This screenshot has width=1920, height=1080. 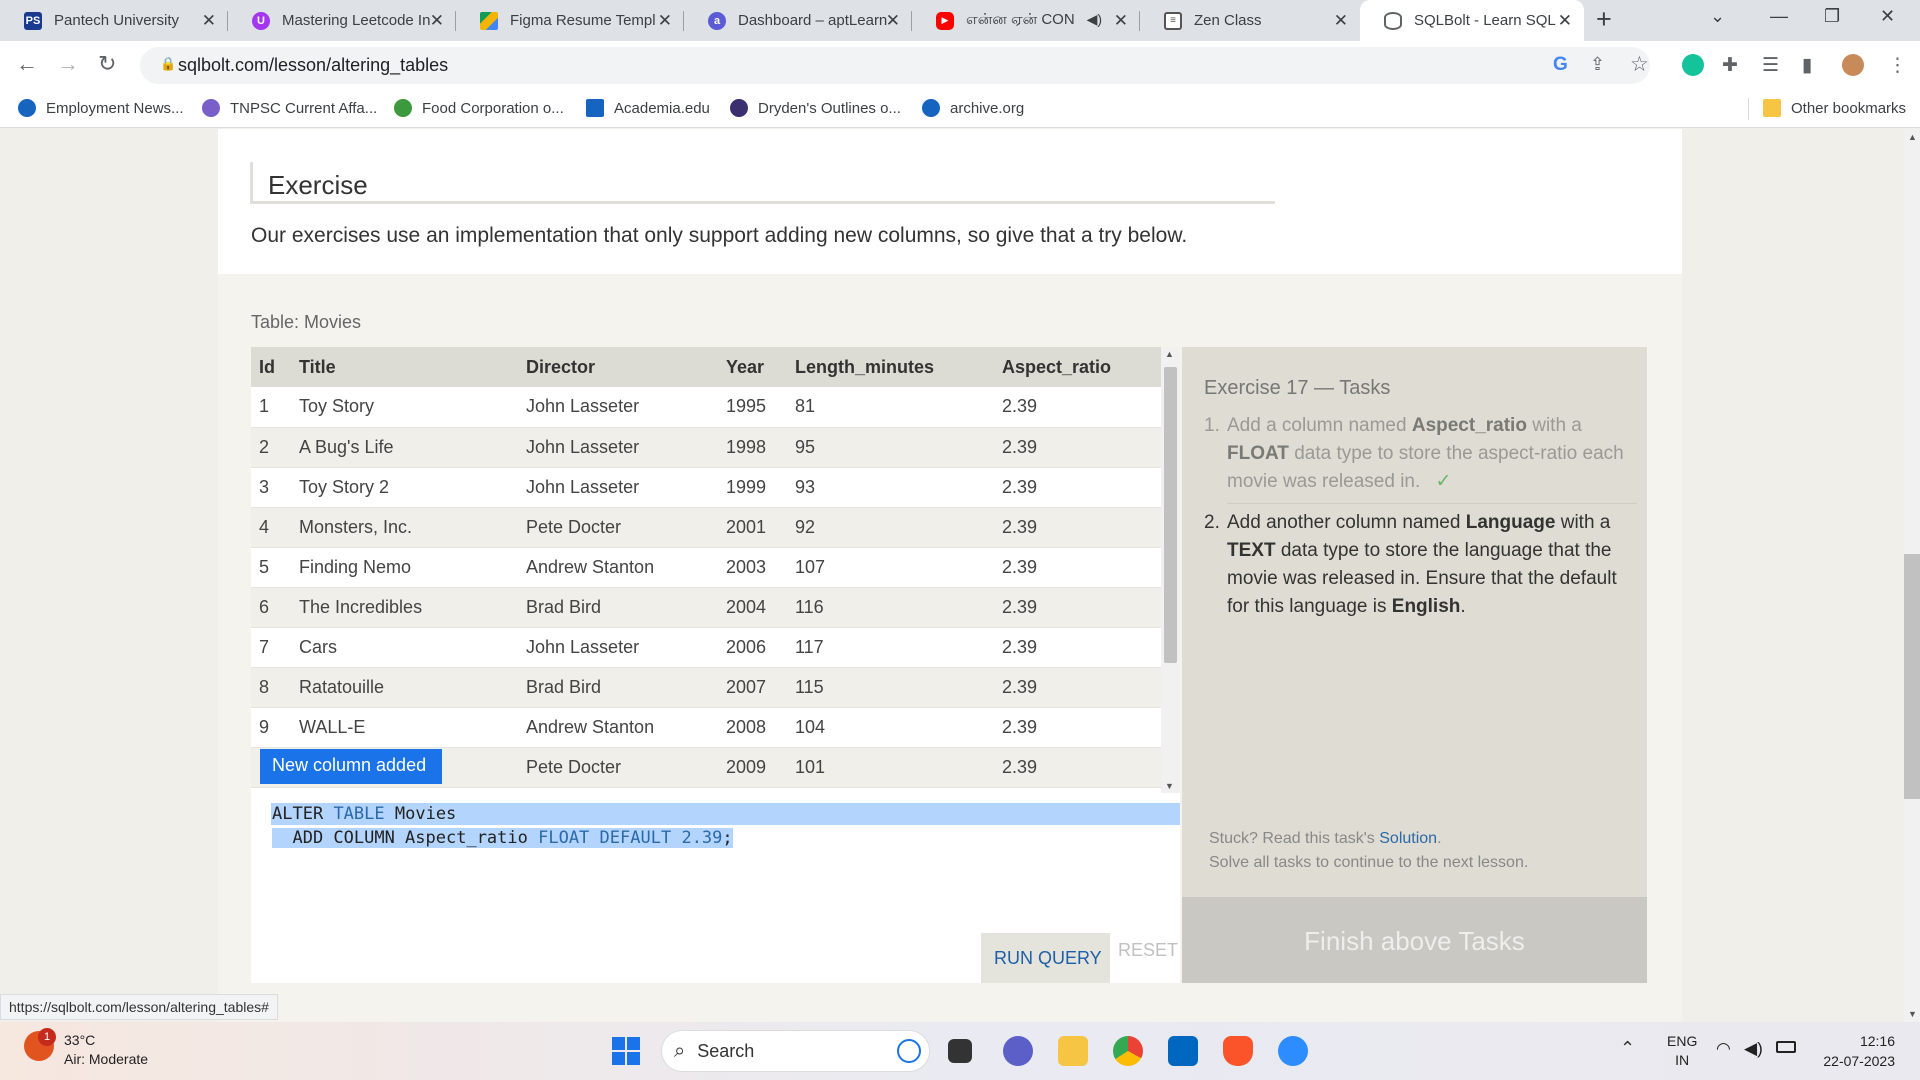 I want to click on task-bold: English, so click(x=1426, y=606).